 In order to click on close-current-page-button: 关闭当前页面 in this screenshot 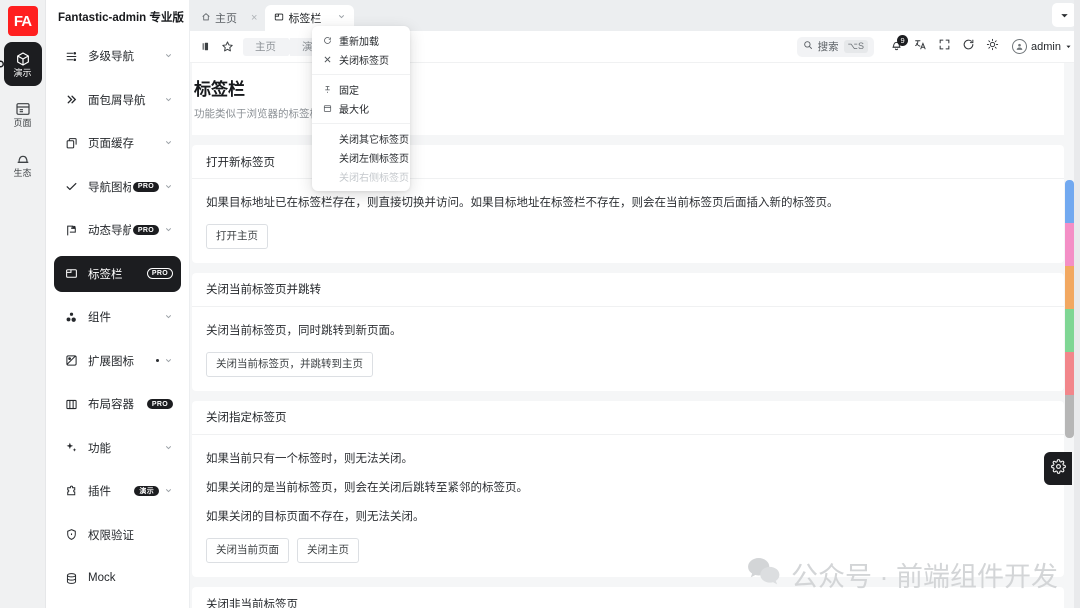, I will do `click(247, 551)`.